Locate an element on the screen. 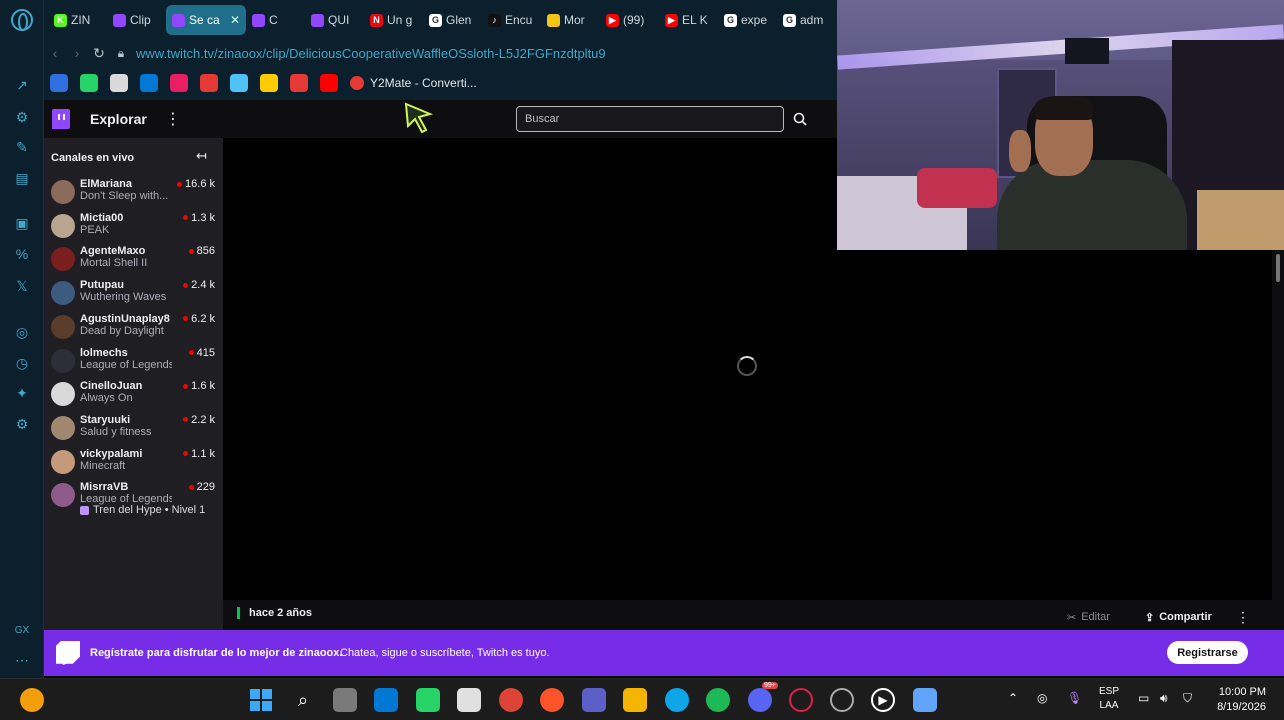  notepad-icon is located at coordinates (925, 700).